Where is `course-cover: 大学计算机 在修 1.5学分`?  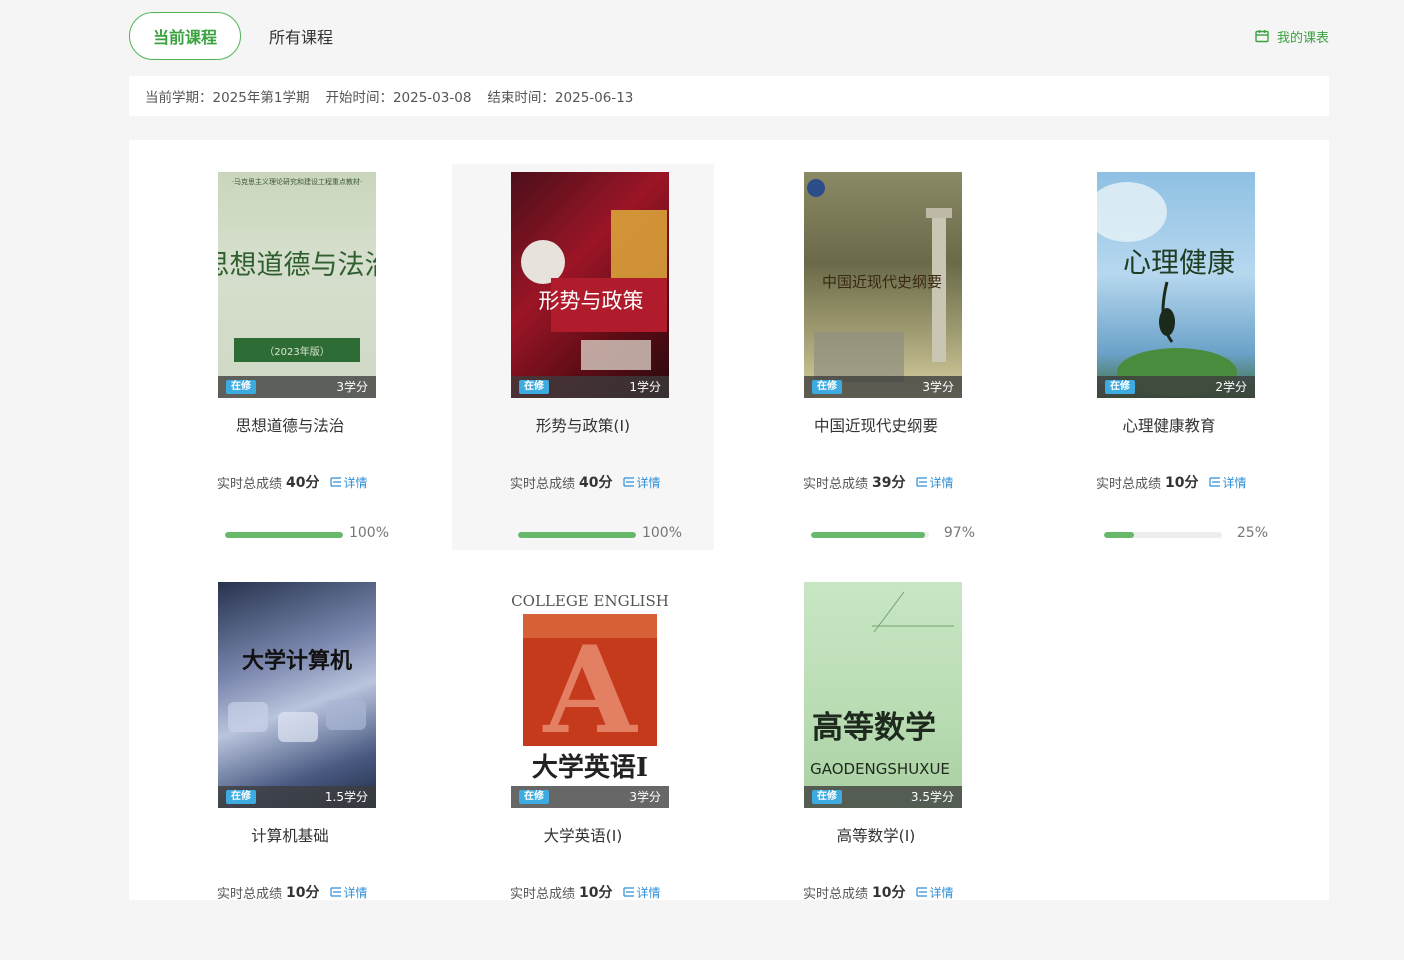
course-cover: 大学计算机 在修 1.5学分 is located at coordinates (297, 695).